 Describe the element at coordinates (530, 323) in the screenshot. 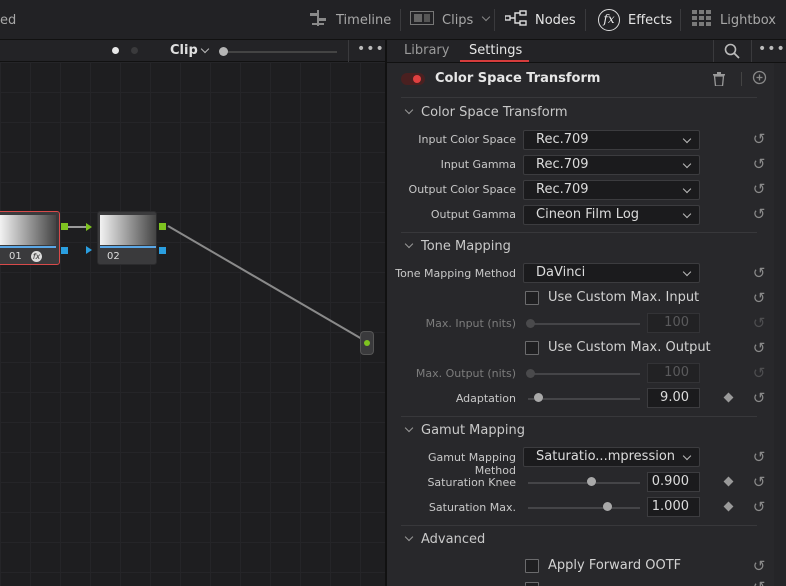

I see `max-input-slider-knob` at that location.